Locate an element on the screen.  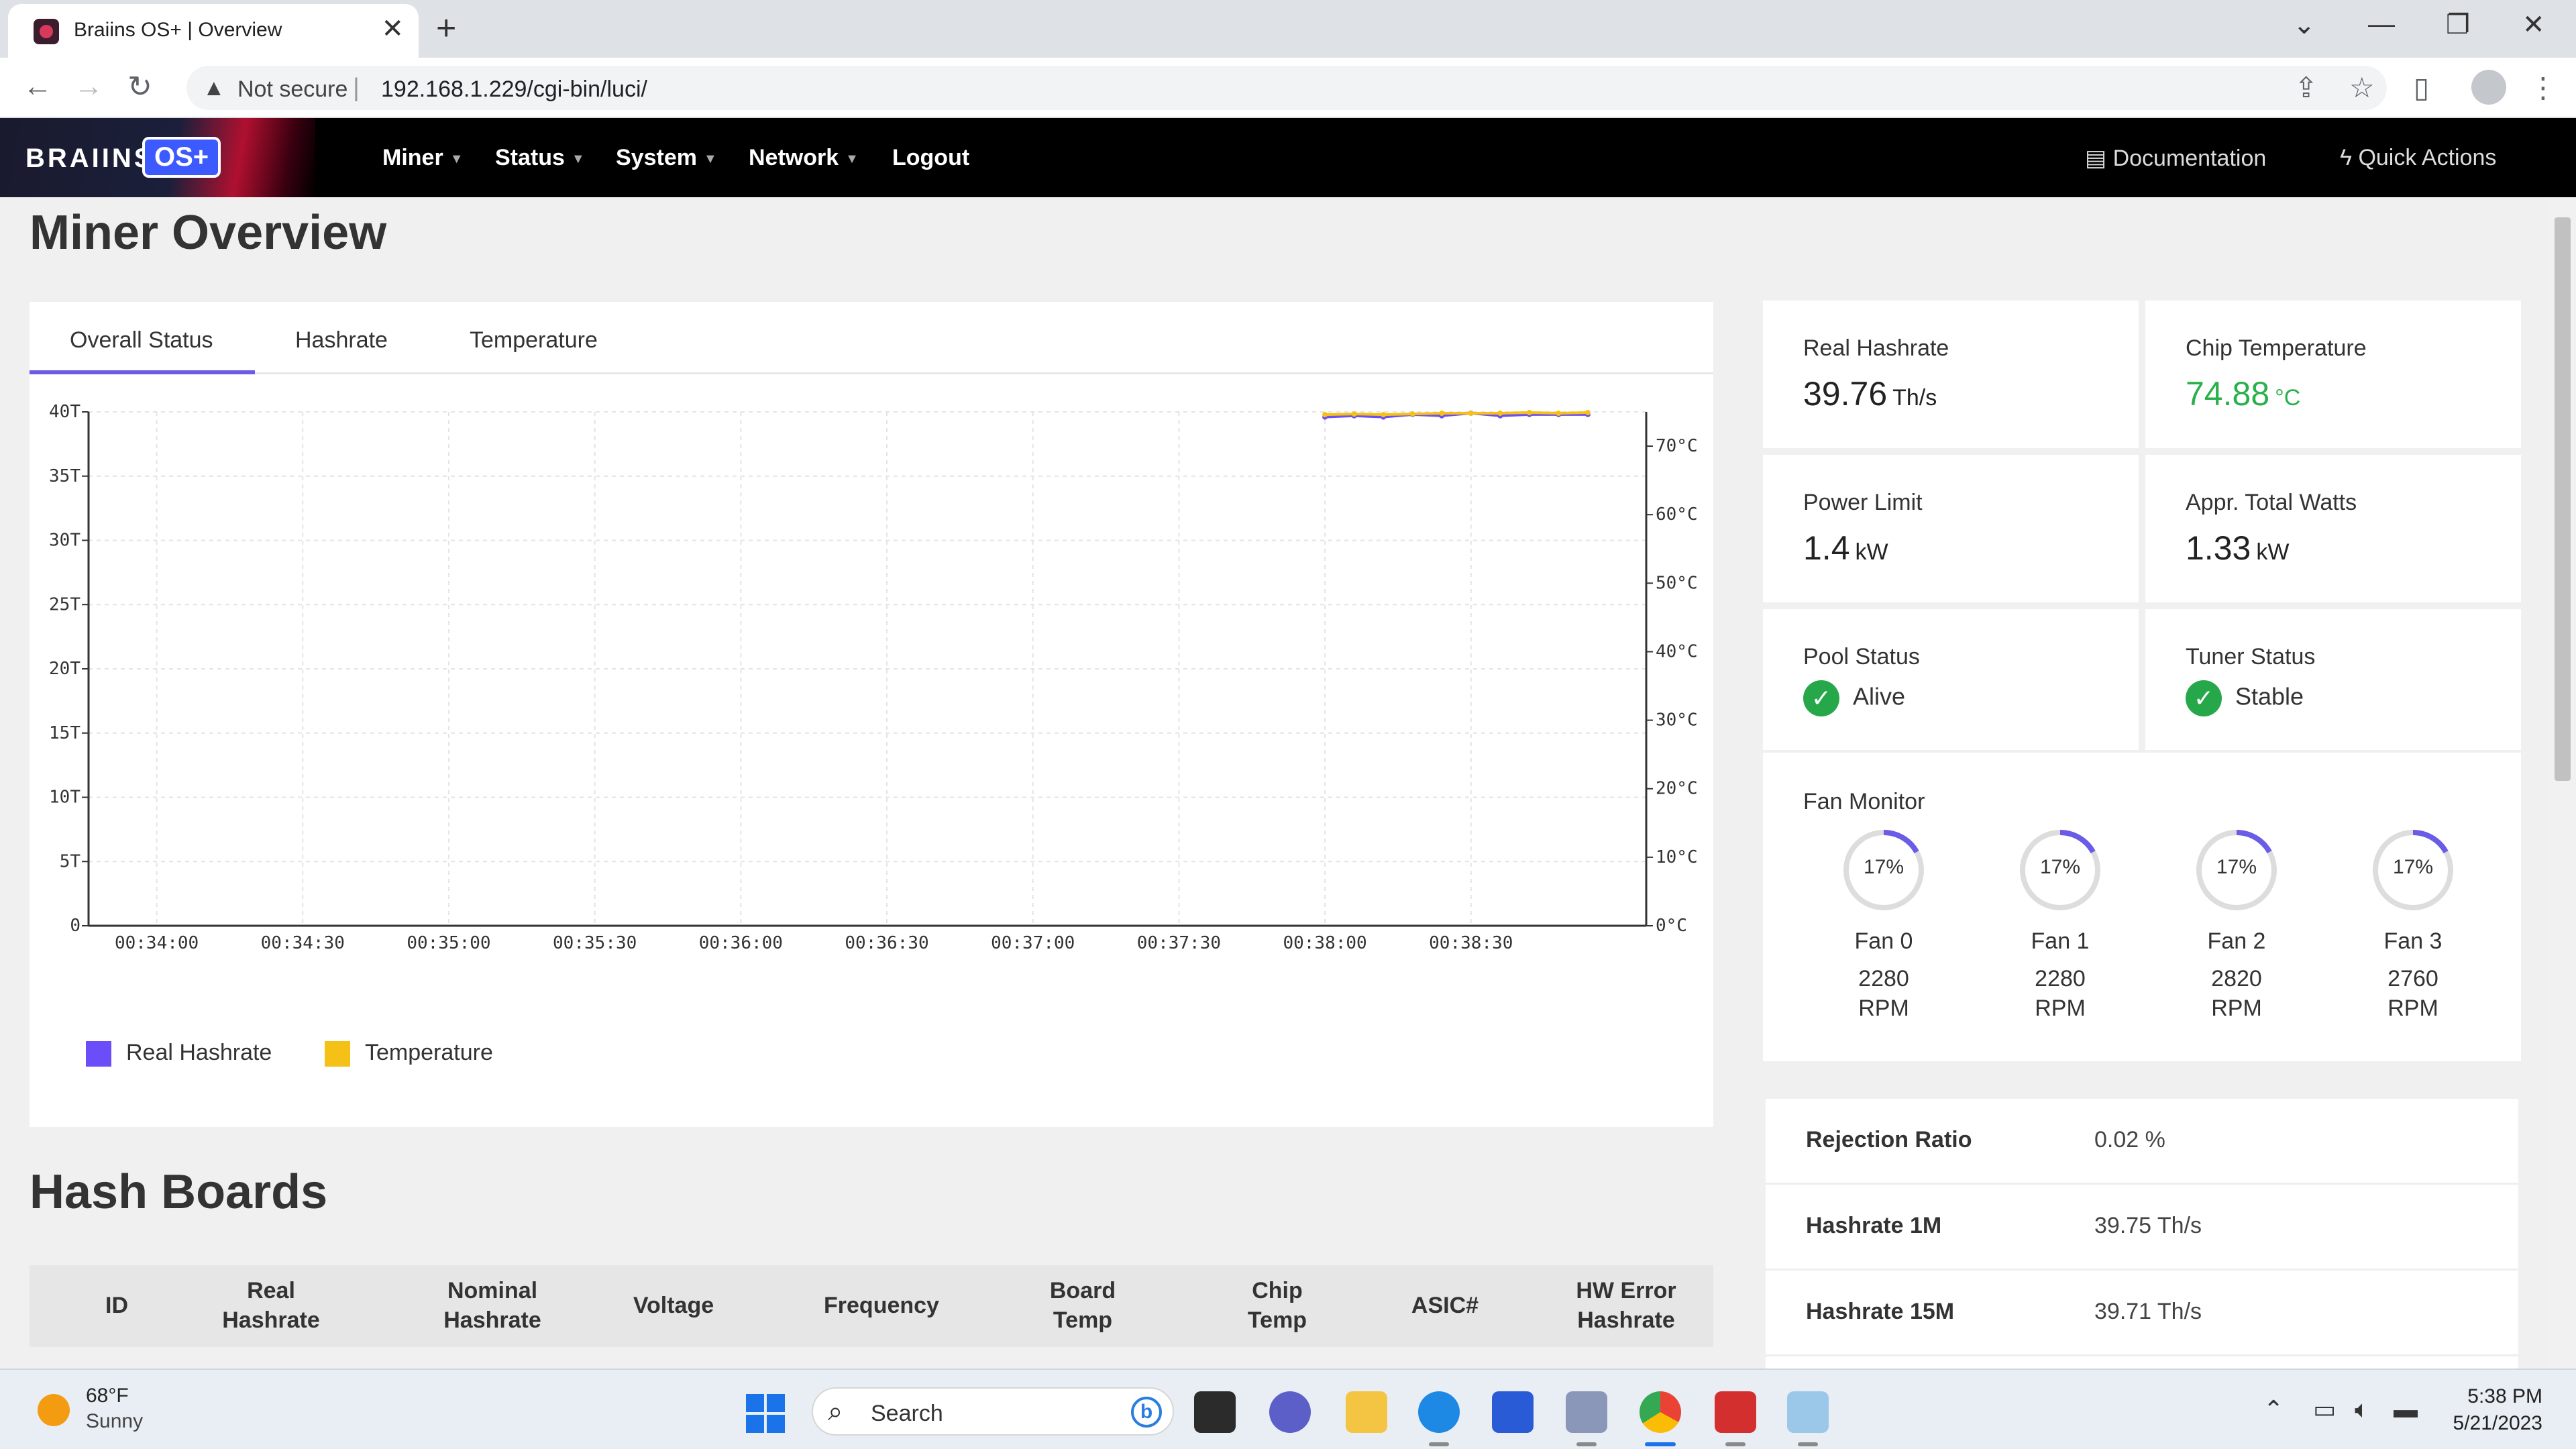
menu-miner: Miner ▼ is located at coordinates (422, 158).